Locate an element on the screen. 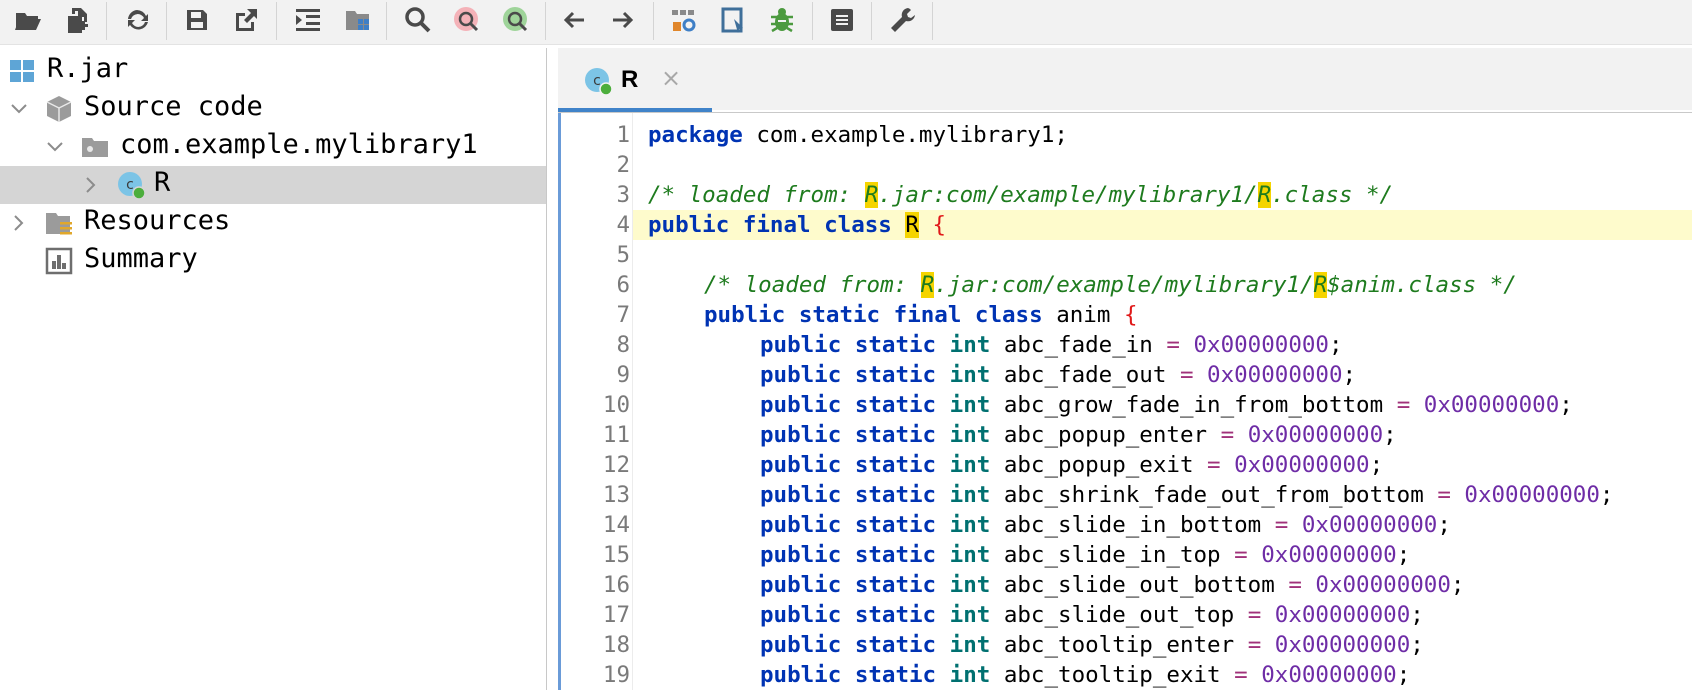 This screenshot has width=1692, height=690. tree-item-root: R.jar is located at coordinates (273, 71).